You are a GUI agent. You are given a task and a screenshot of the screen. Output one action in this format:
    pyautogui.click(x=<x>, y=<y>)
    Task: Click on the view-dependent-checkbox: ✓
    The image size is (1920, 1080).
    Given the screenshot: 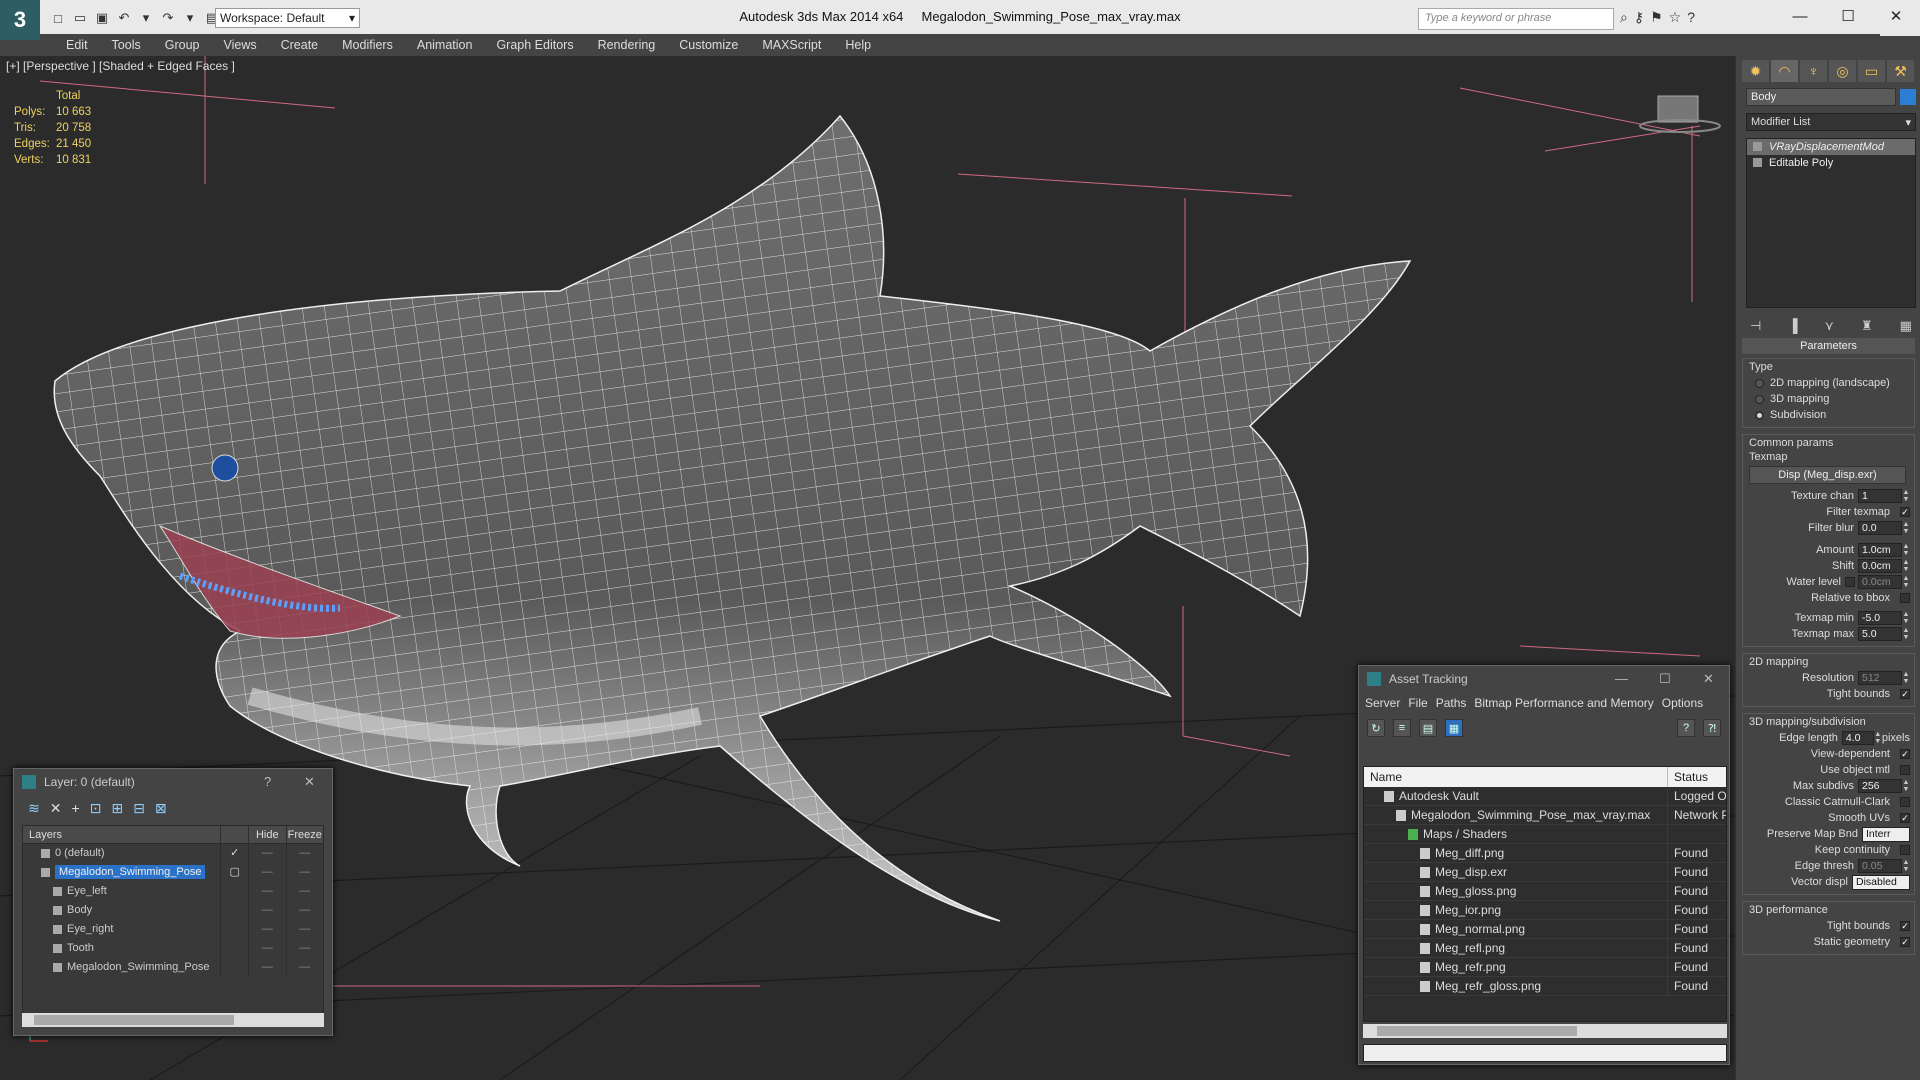 What is the action you would take?
    pyautogui.click(x=1905, y=754)
    